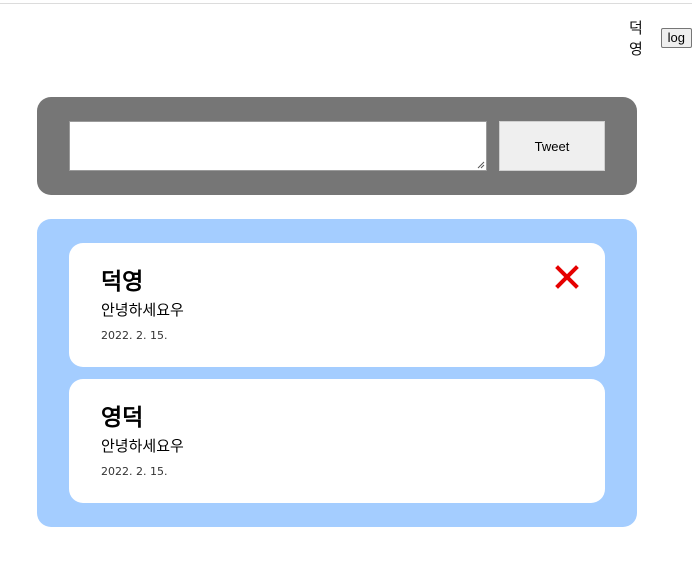 This screenshot has width=692, height=575. What do you see at coordinates (278, 146) in the screenshot?
I see `tweet-input` at bounding box center [278, 146].